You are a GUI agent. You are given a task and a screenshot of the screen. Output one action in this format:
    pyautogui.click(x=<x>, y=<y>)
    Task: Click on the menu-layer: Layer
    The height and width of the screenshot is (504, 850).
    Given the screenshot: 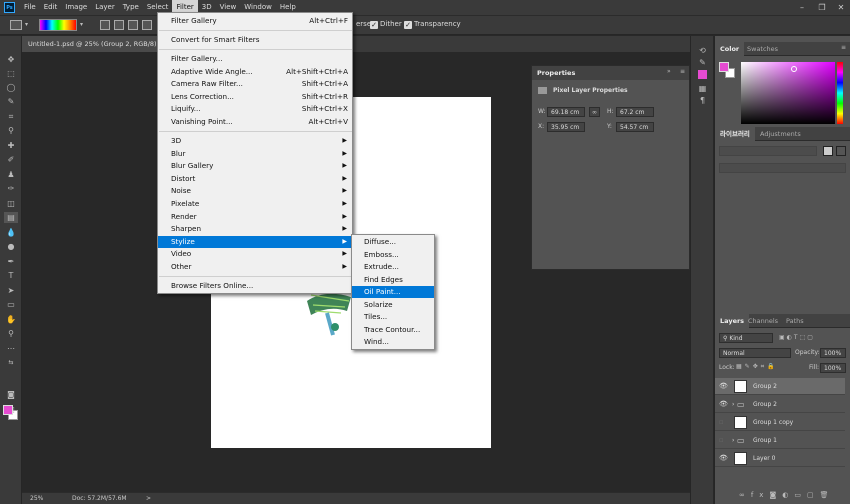 What is the action you would take?
    pyautogui.click(x=105, y=7)
    